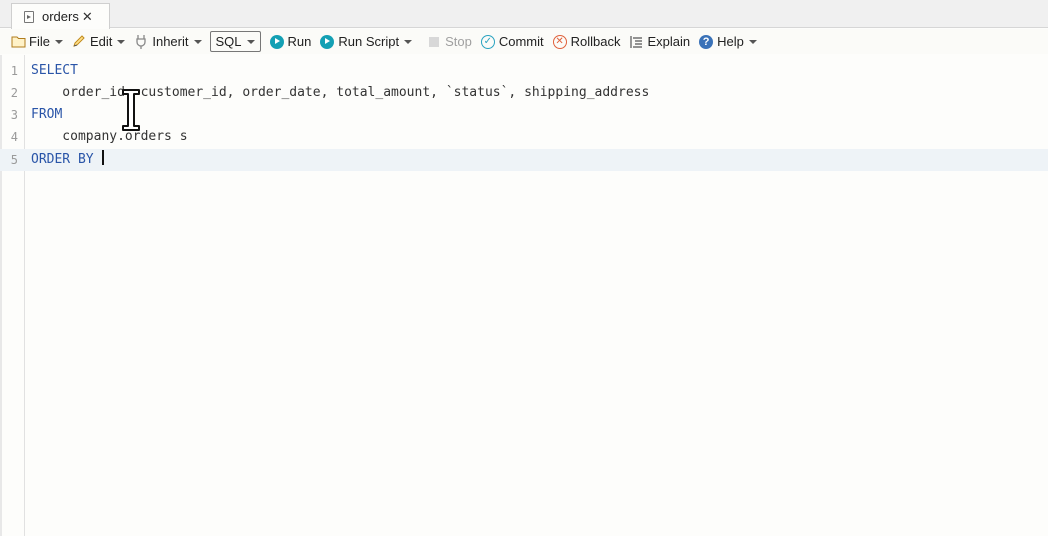 This screenshot has width=1048, height=536. I want to click on line-number: 2, so click(14, 93).